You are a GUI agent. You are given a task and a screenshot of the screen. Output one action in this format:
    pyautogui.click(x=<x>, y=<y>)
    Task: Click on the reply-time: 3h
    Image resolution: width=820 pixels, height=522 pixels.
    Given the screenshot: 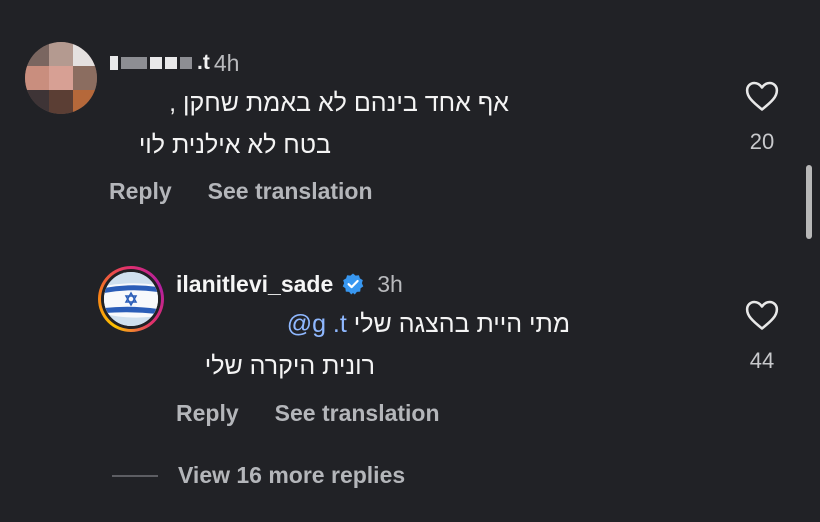 What is the action you would take?
    pyautogui.click(x=390, y=283)
    